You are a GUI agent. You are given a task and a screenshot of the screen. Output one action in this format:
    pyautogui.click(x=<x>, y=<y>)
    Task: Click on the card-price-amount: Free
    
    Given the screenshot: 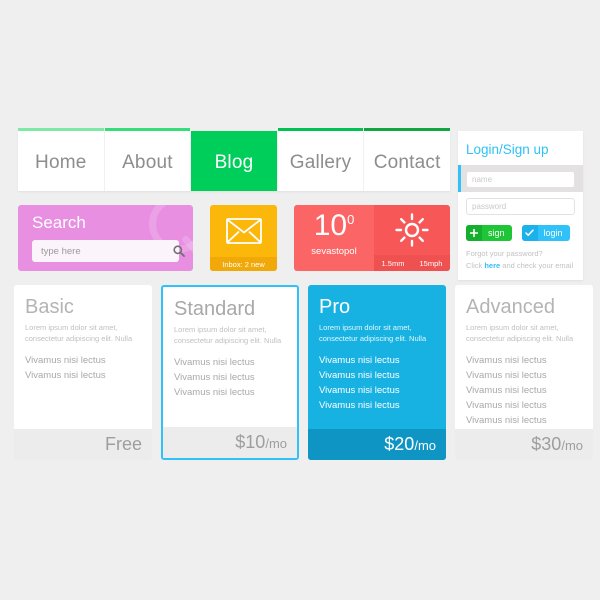 What is the action you would take?
    pyautogui.click(x=123, y=444)
    